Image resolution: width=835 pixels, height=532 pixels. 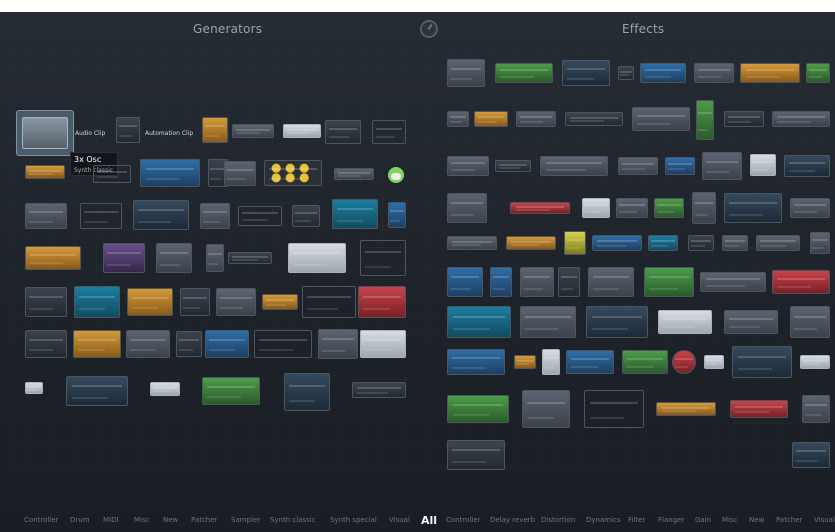 What do you see at coordinates (703, 520) in the screenshot?
I see `filter-fx-gain: Gain` at bounding box center [703, 520].